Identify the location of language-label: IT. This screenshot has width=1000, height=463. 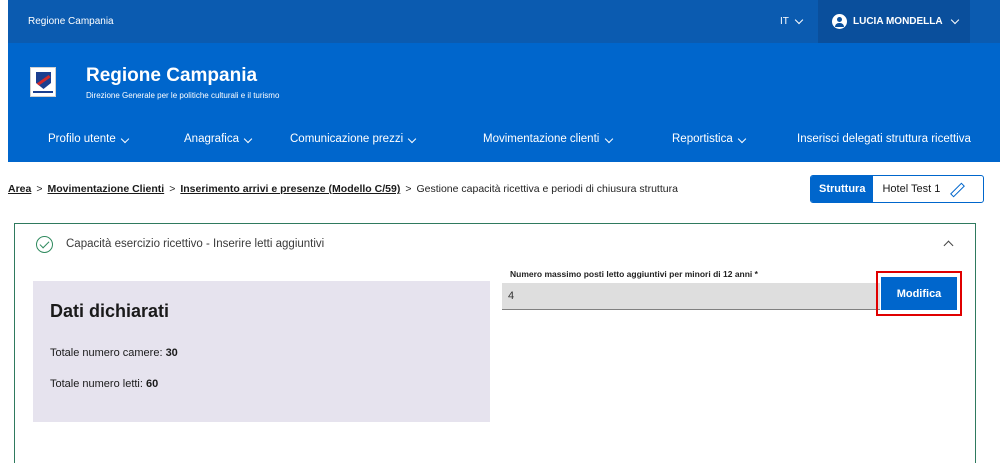
(784, 21).